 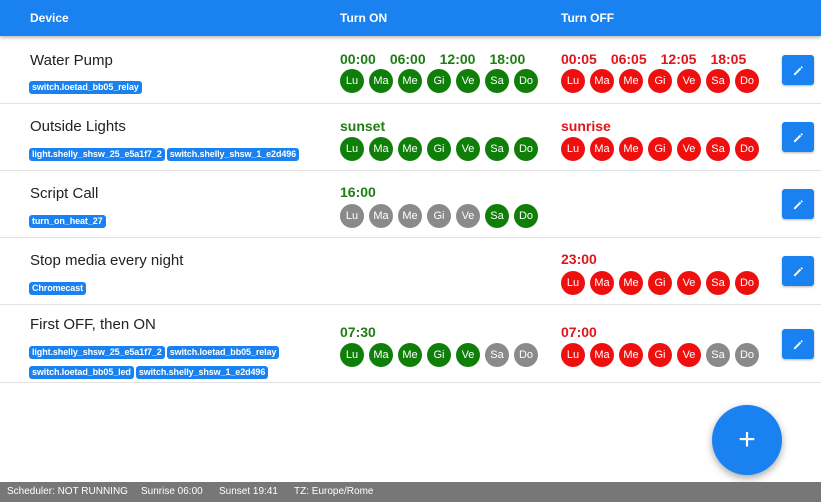 What do you see at coordinates (233, 154) in the screenshot?
I see `entity-tag: switch.shelly_shsw_1_e2d496` at bounding box center [233, 154].